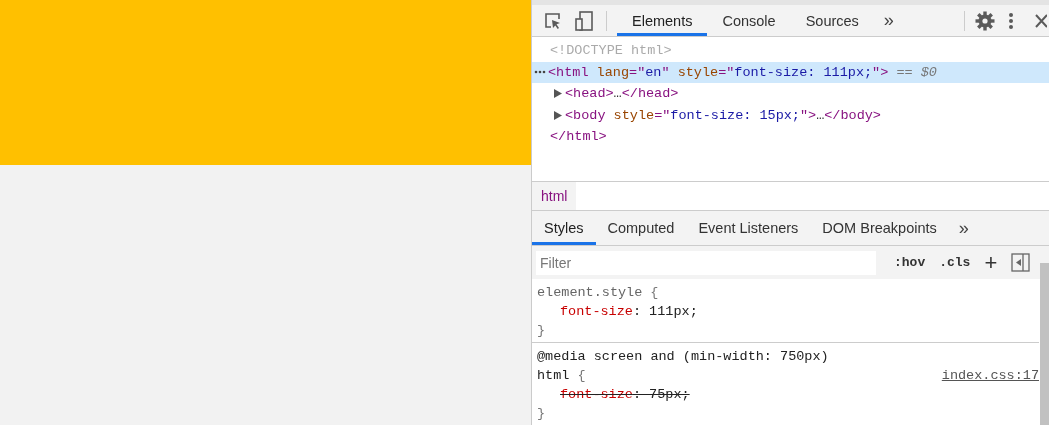 The width and height of the screenshot is (1049, 425). Describe the element at coordinates (662, 20) in the screenshot. I see `panel-tab: Elements` at that location.